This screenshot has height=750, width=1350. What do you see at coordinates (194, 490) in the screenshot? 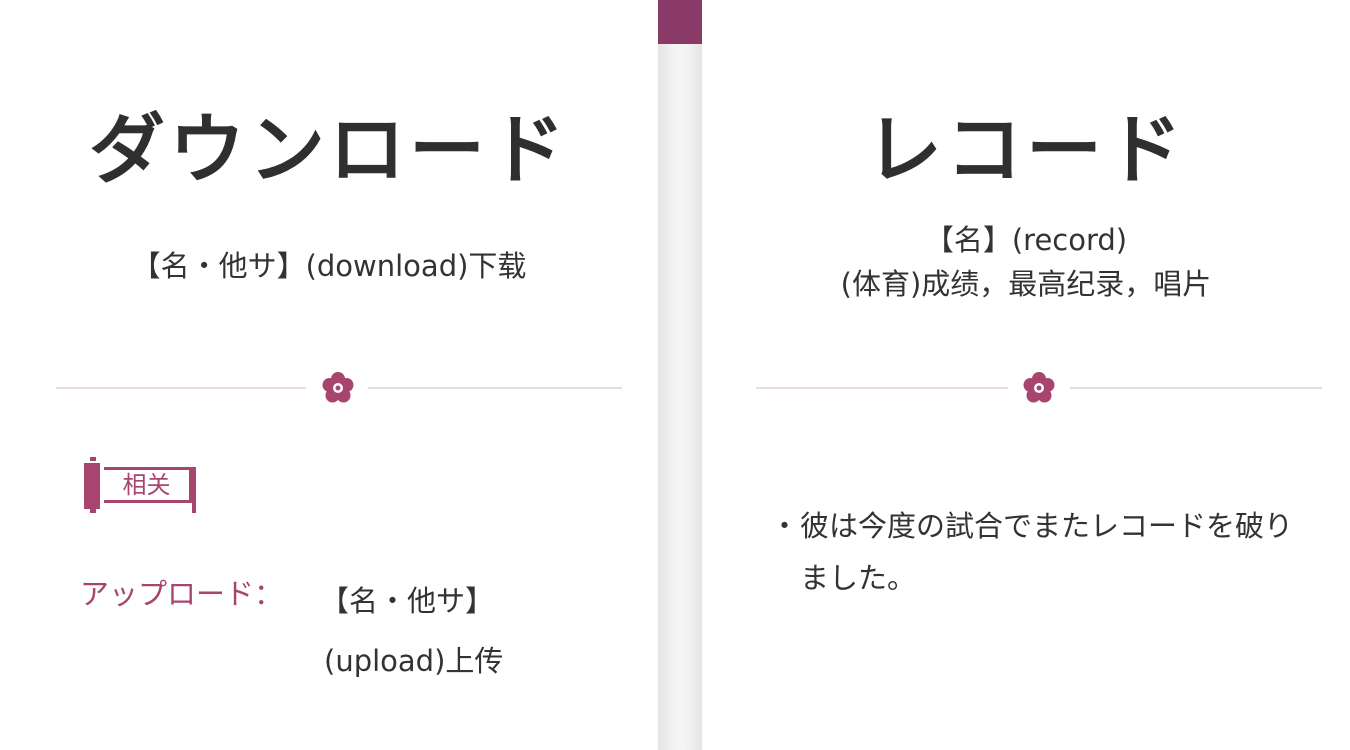
I see `scroll-end-bar` at bounding box center [194, 490].